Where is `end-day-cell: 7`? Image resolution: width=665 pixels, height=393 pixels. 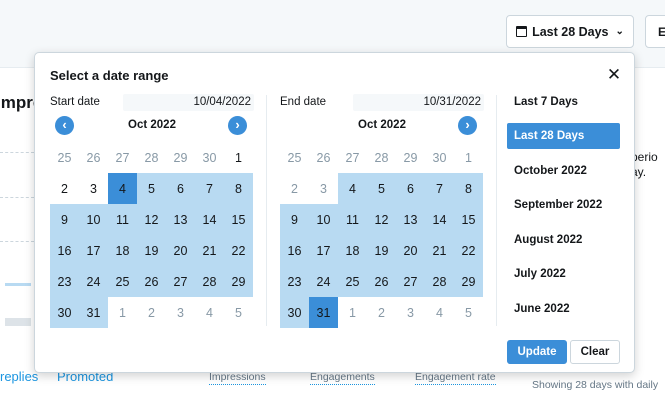 end-day-cell: 7 is located at coordinates (439, 188).